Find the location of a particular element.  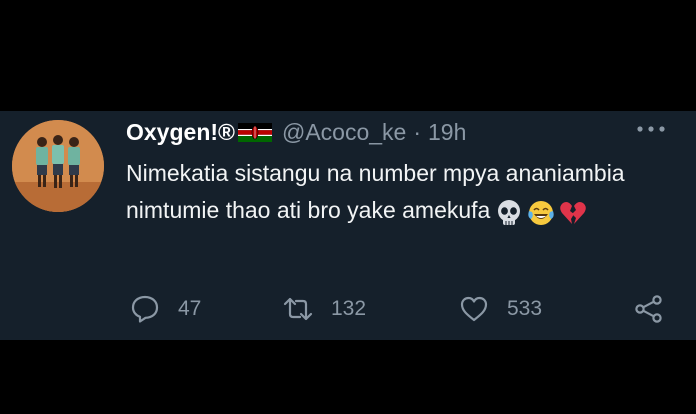

user-handle: @Acoco_ke is located at coordinates (344, 132).